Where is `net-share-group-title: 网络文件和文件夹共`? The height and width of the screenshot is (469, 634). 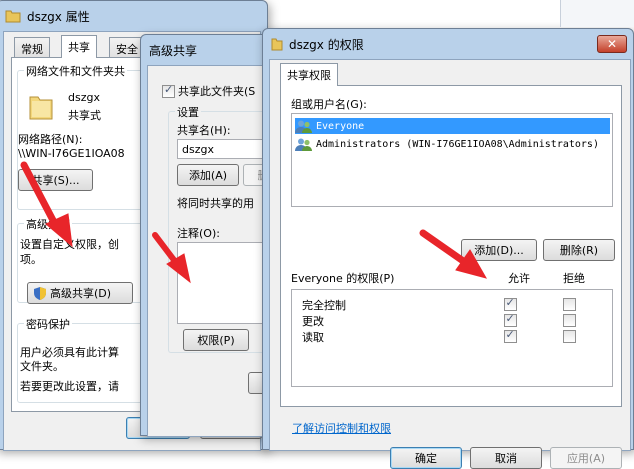 net-share-group-title: 网络文件和文件夹共 is located at coordinates (75, 71).